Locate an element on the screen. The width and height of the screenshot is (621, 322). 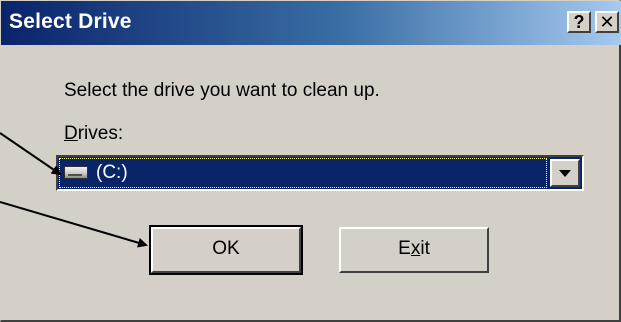
window-title: Select Drive is located at coordinates (70, 21).